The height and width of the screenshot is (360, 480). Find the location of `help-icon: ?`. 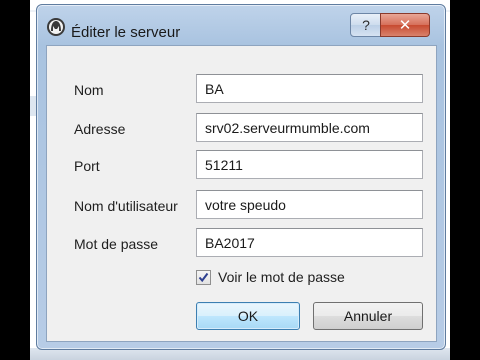

help-icon: ? is located at coordinates (366, 25).